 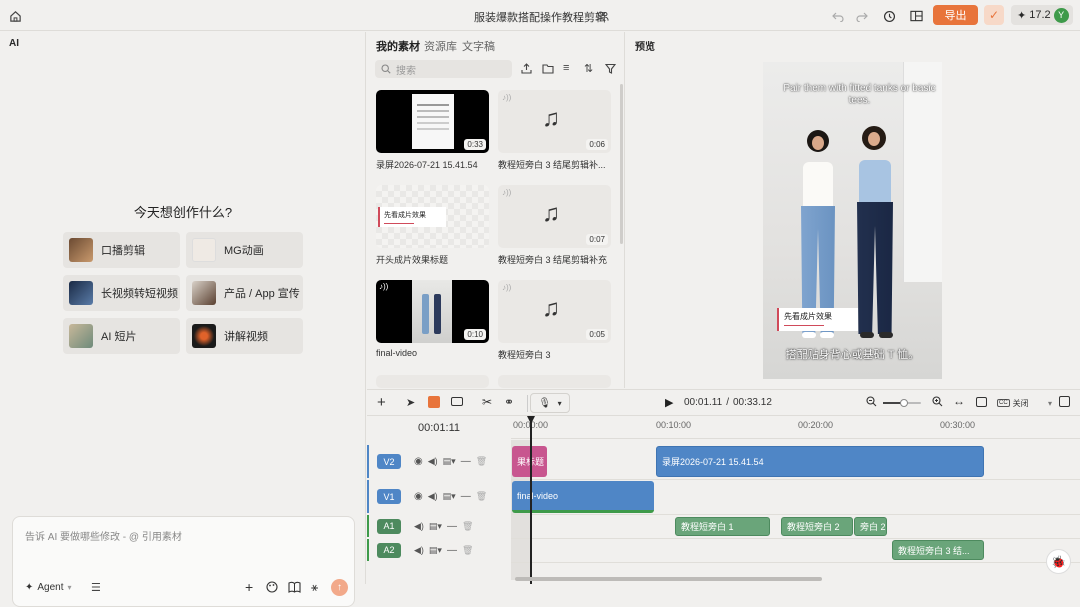 What do you see at coordinates (554, 311) in the screenshot?
I see `asset-thumb-audio: ♪)) ♫ 0:05` at bounding box center [554, 311].